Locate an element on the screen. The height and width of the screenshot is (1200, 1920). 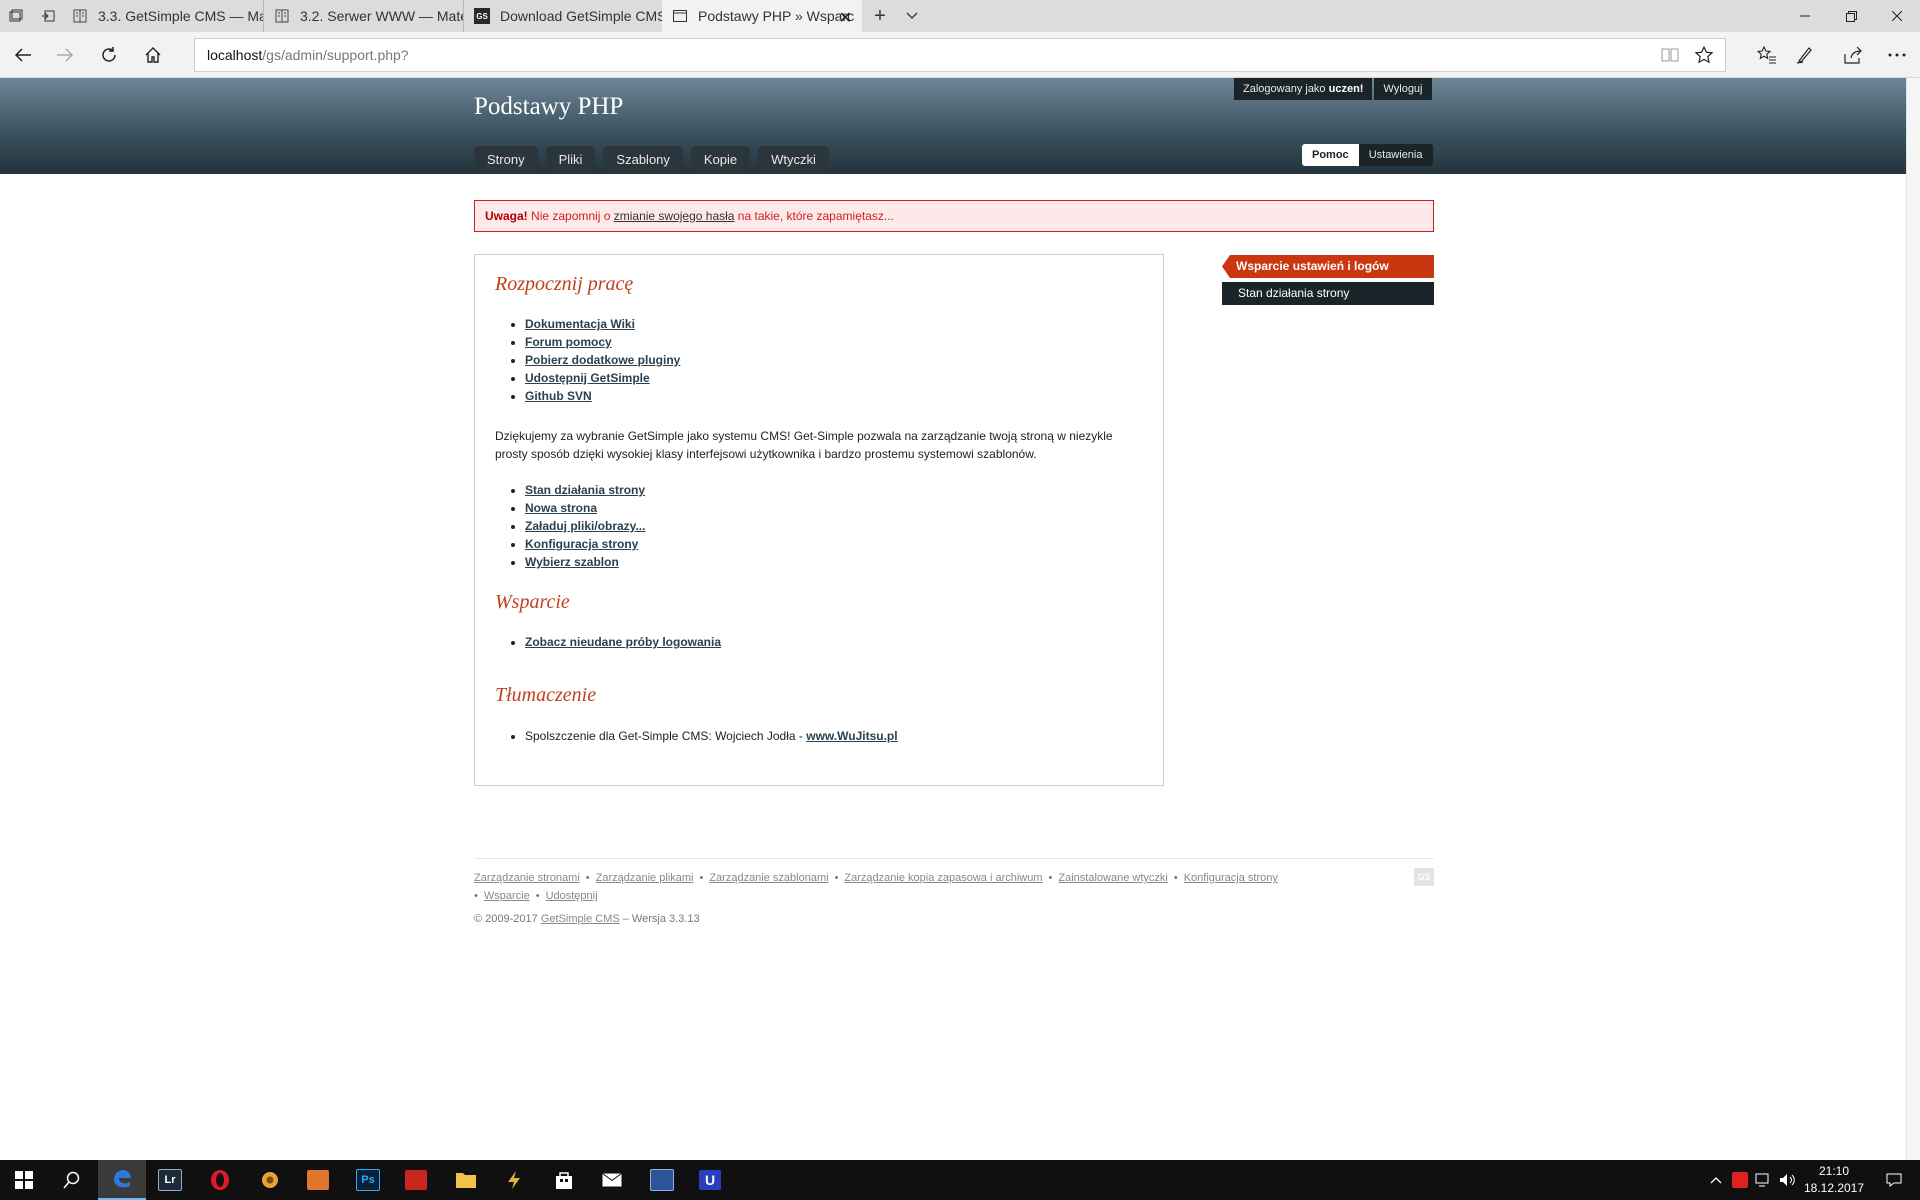
footer-link-files: Zarządzanie plikami is located at coordinates (645, 878).